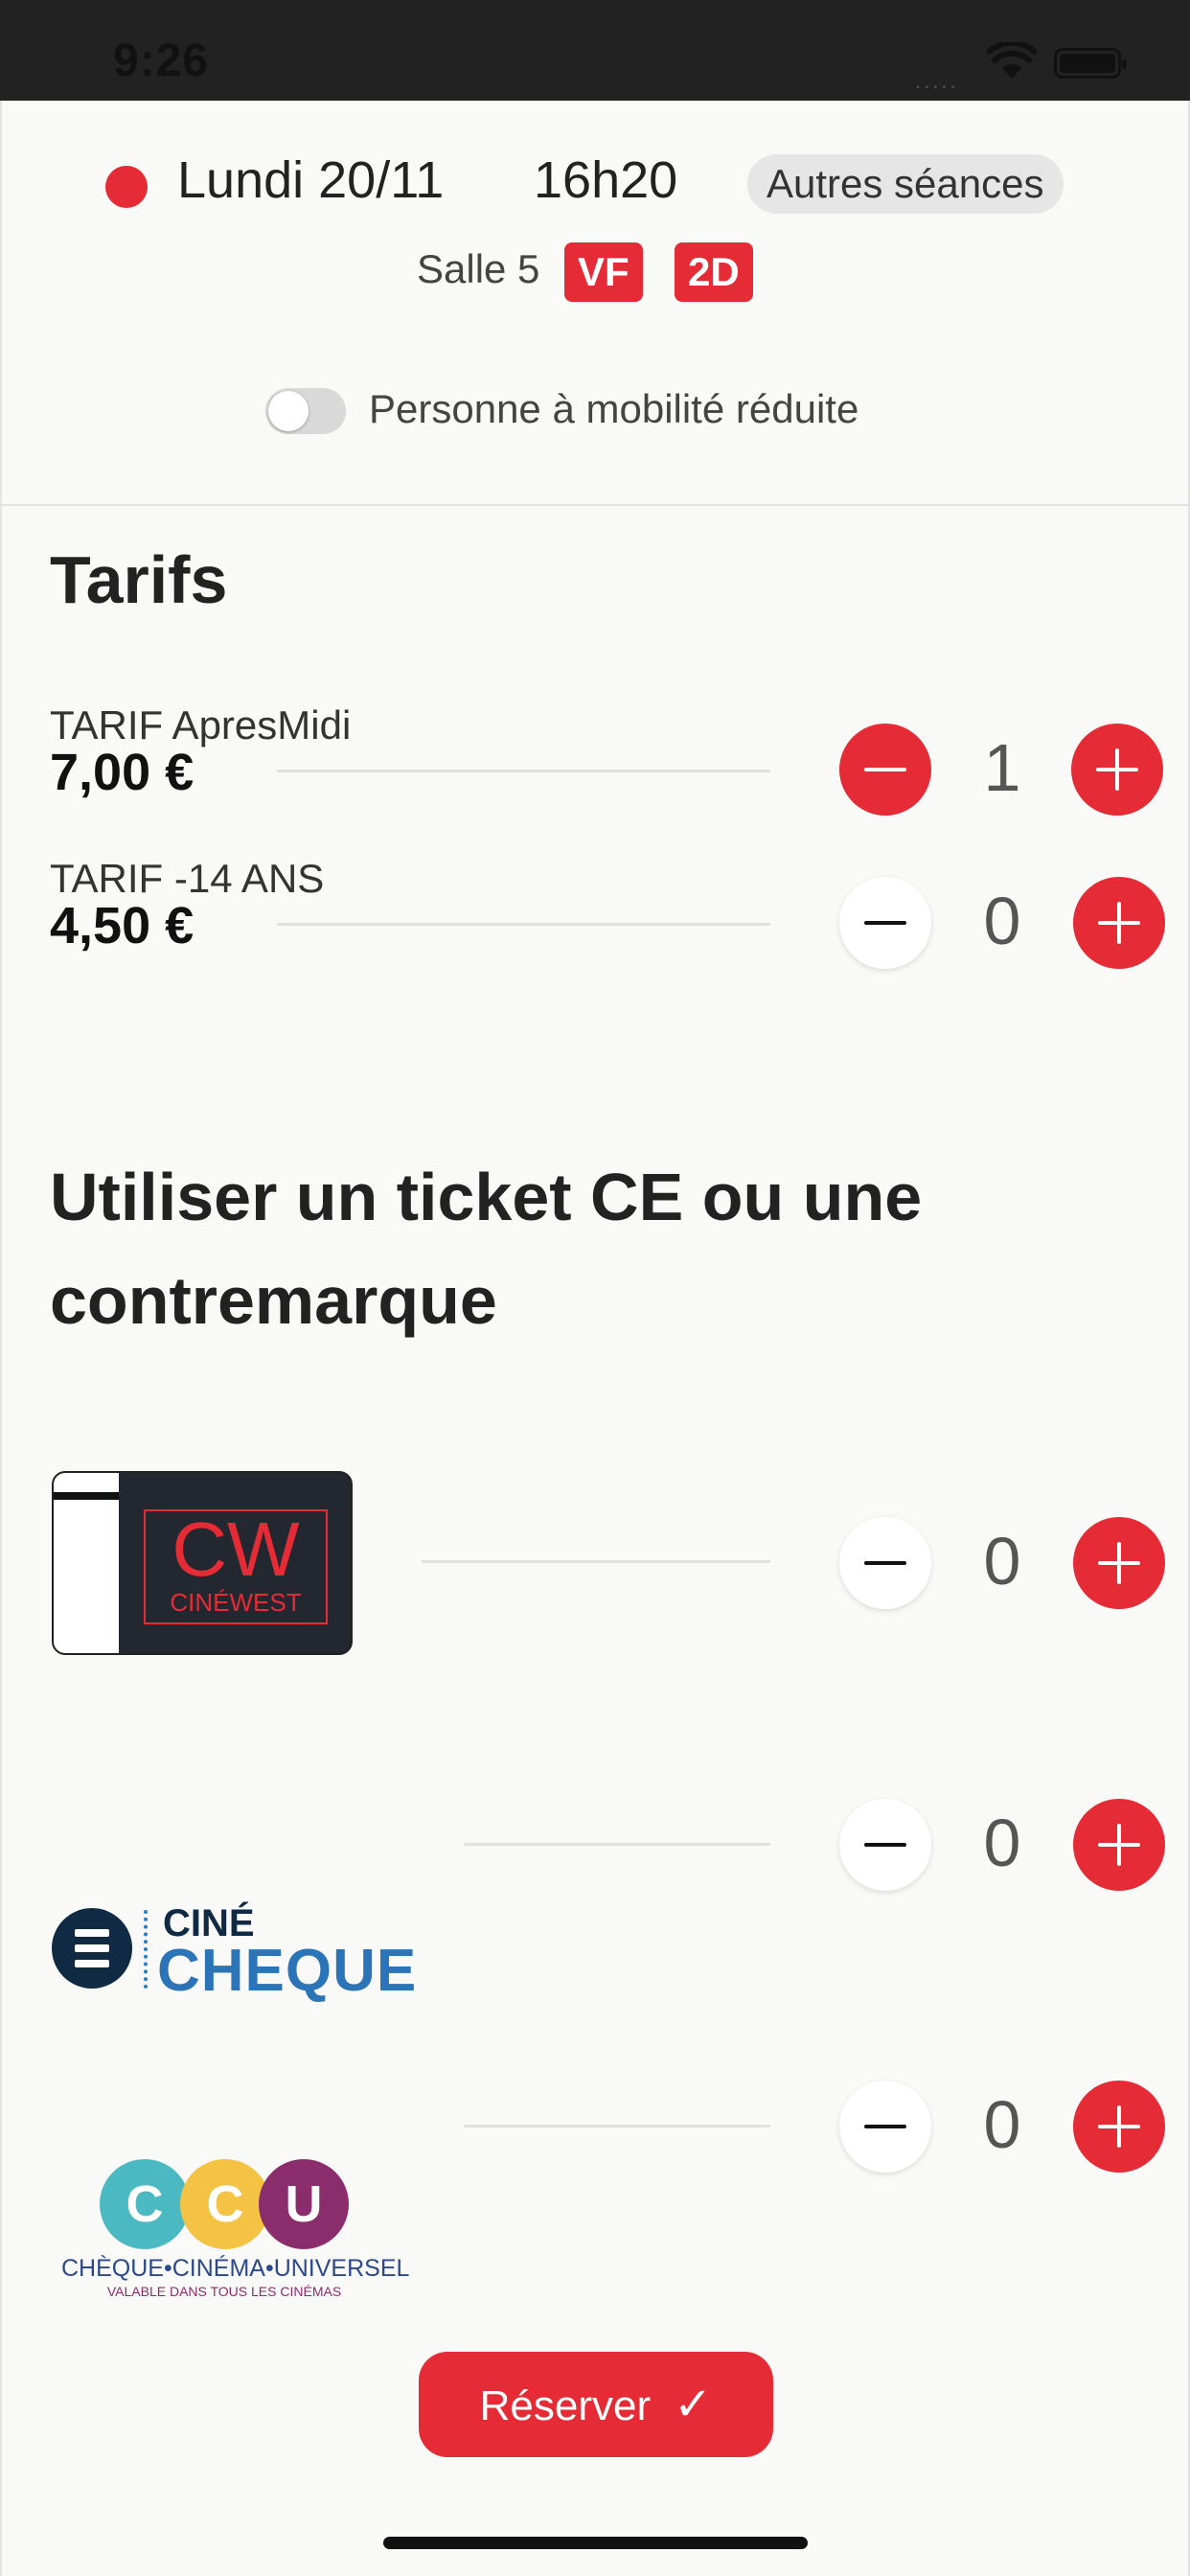  What do you see at coordinates (1091, 63) in the screenshot?
I see `battery-icon` at bounding box center [1091, 63].